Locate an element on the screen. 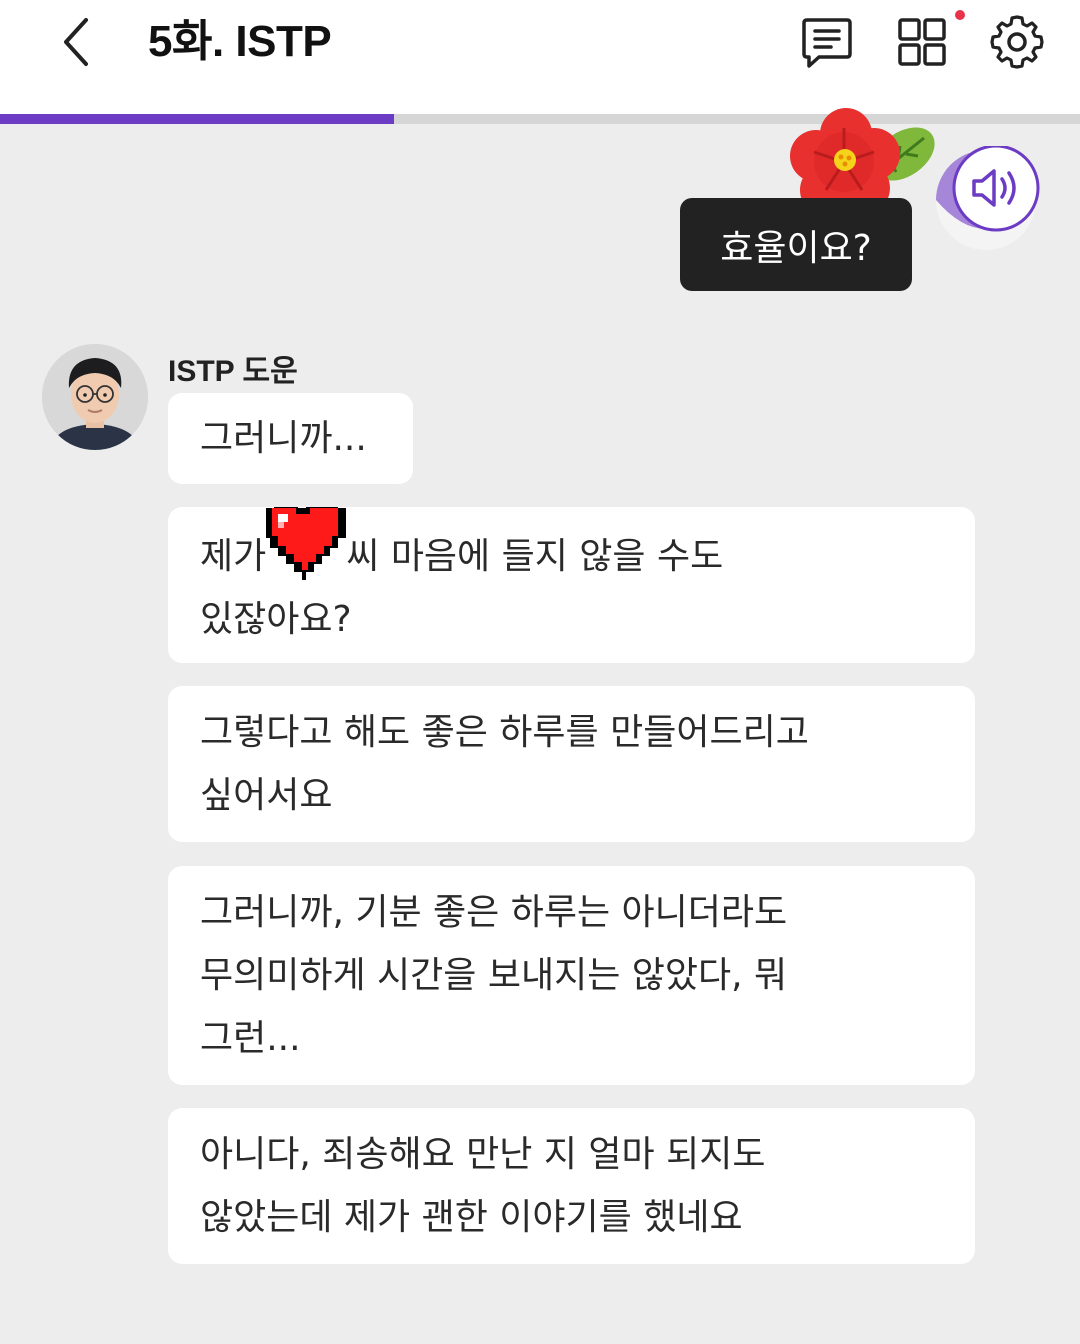  script-button is located at coordinates (827, 42).